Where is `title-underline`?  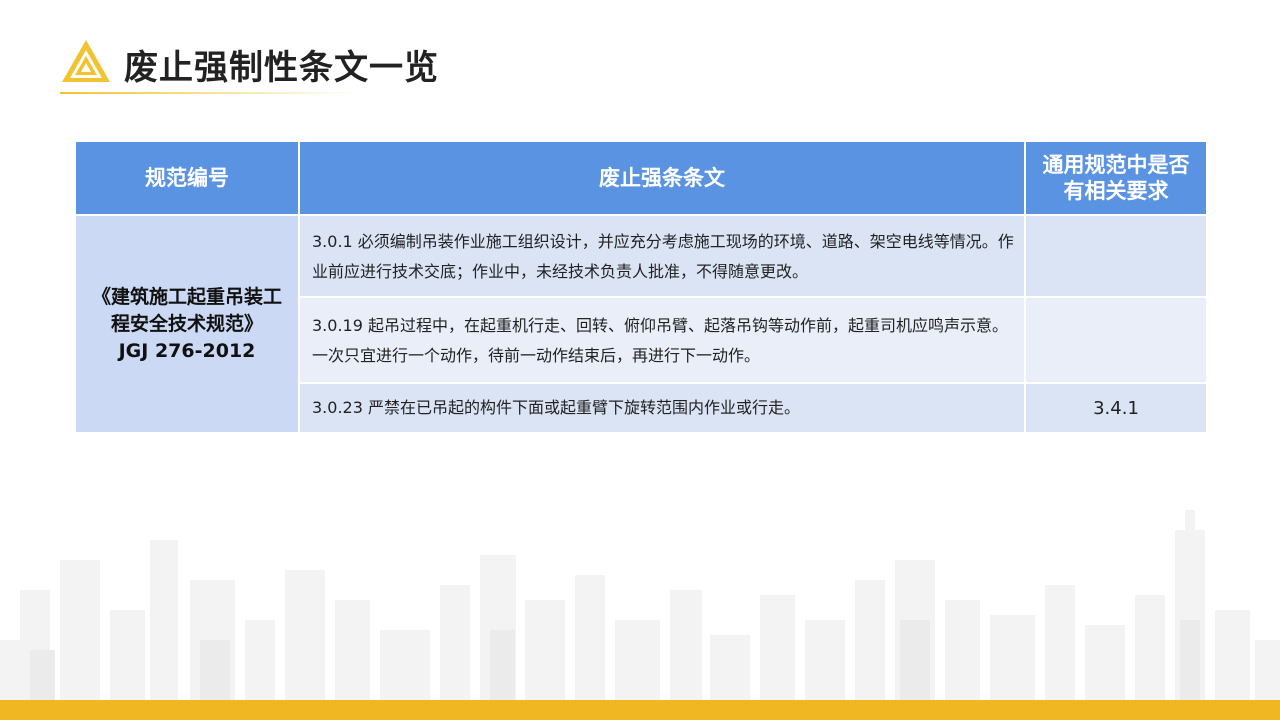
title-underline is located at coordinates (210, 93).